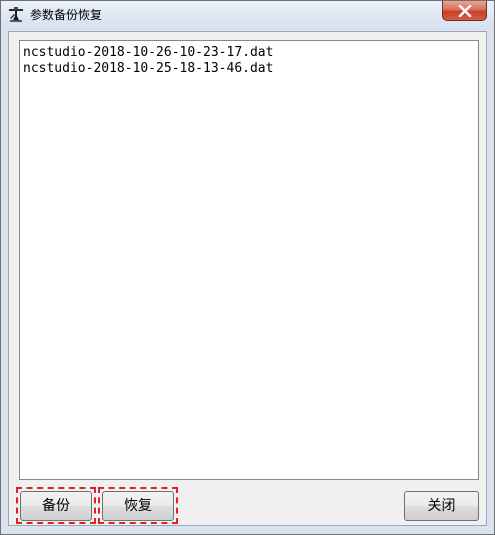 Image resolution: width=495 pixels, height=535 pixels. Describe the element at coordinates (441, 506) in the screenshot. I see `close-button: 关闭` at that location.